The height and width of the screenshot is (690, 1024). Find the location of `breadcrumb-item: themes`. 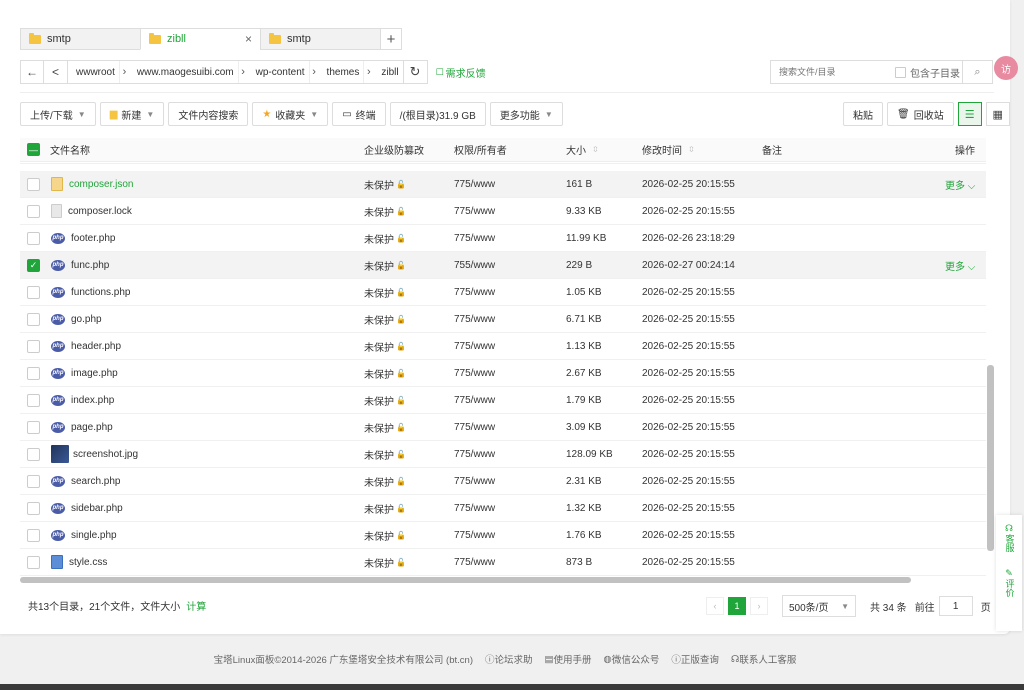

breadcrumb-item: themes is located at coordinates (341, 72).